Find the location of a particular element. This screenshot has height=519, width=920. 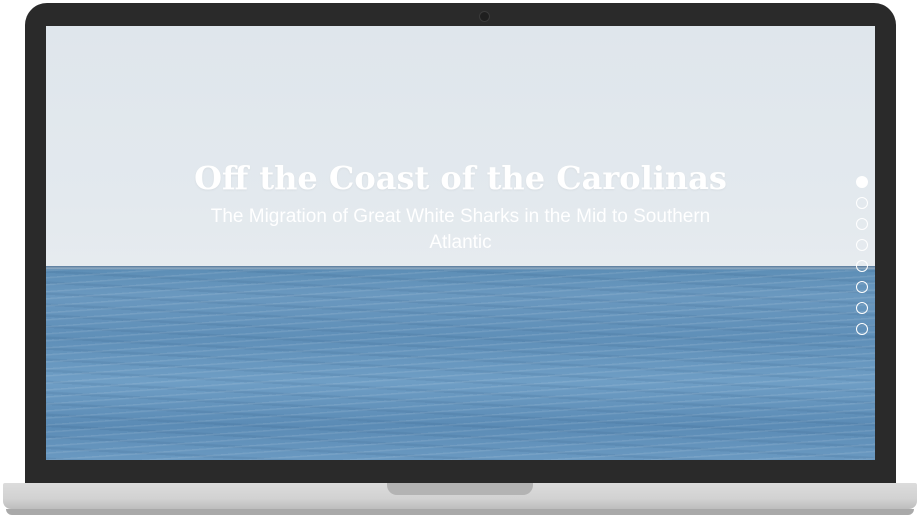

section-dot-navigation is located at coordinates (862, 255).